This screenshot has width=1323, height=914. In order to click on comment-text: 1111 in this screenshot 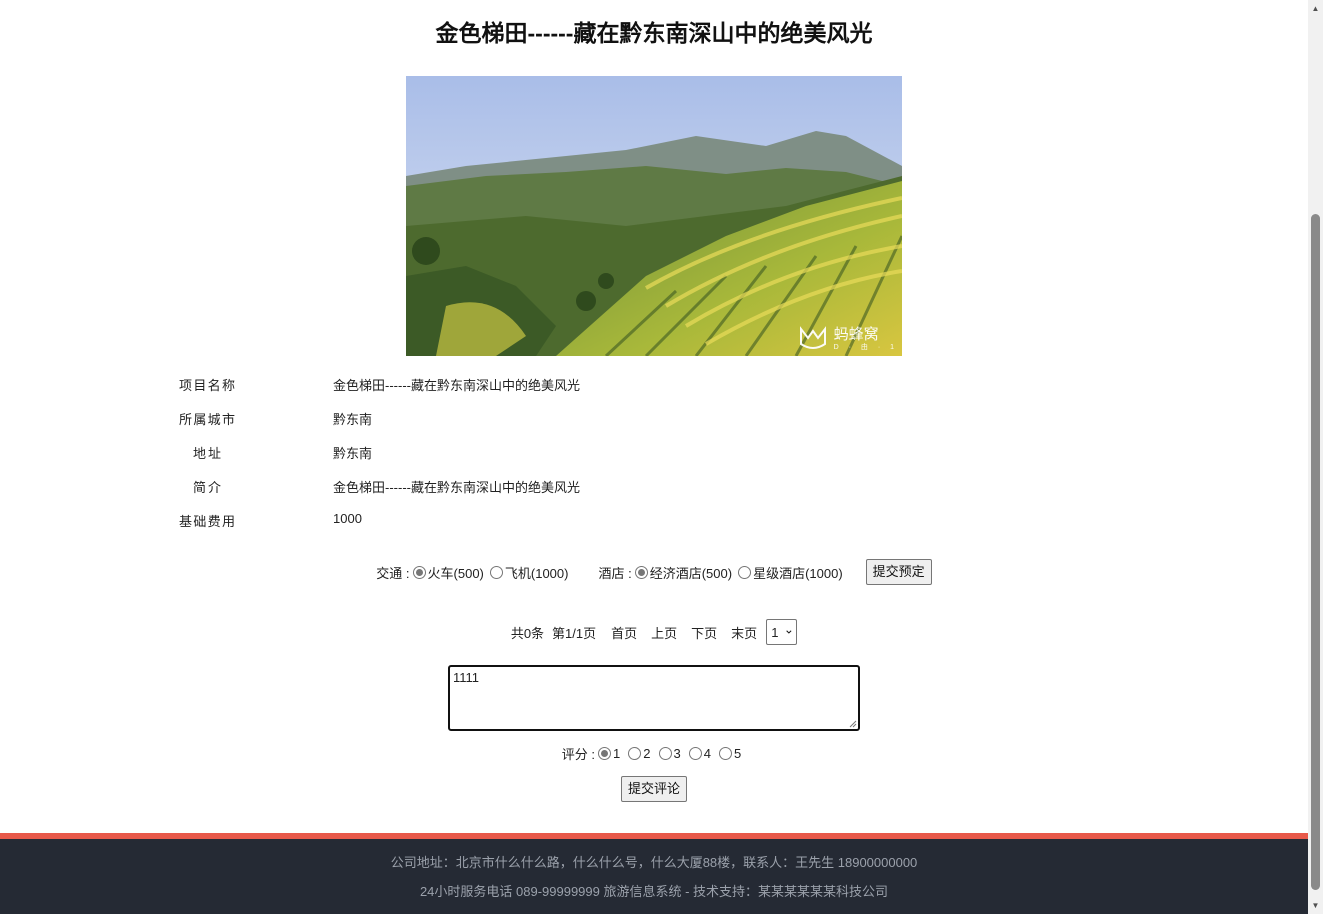, I will do `click(466, 677)`.